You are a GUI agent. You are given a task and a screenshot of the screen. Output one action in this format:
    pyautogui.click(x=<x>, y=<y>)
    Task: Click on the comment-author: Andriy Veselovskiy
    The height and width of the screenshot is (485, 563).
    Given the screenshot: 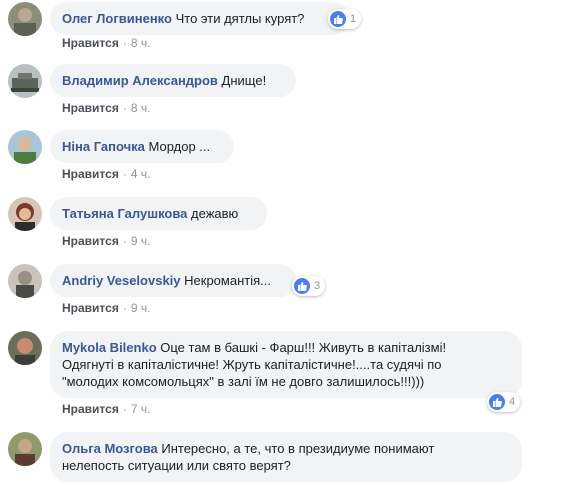 What is the action you would take?
    pyautogui.click(x=121, y=280)
    